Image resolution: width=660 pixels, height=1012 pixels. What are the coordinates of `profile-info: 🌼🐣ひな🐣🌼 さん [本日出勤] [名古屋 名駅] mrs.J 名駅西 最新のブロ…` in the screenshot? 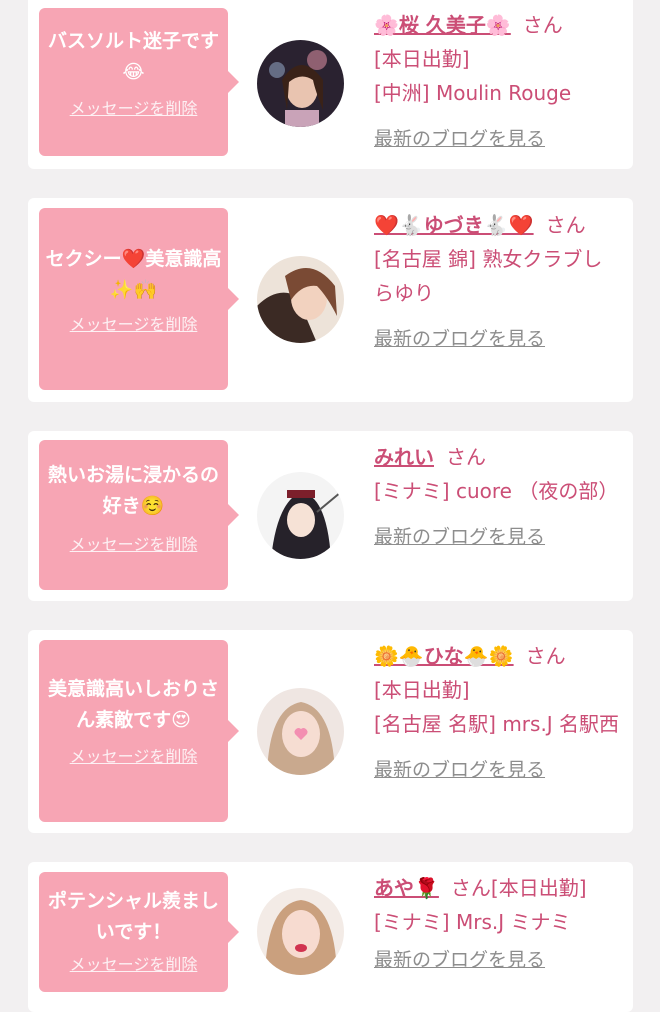 It's located at (498, 713).